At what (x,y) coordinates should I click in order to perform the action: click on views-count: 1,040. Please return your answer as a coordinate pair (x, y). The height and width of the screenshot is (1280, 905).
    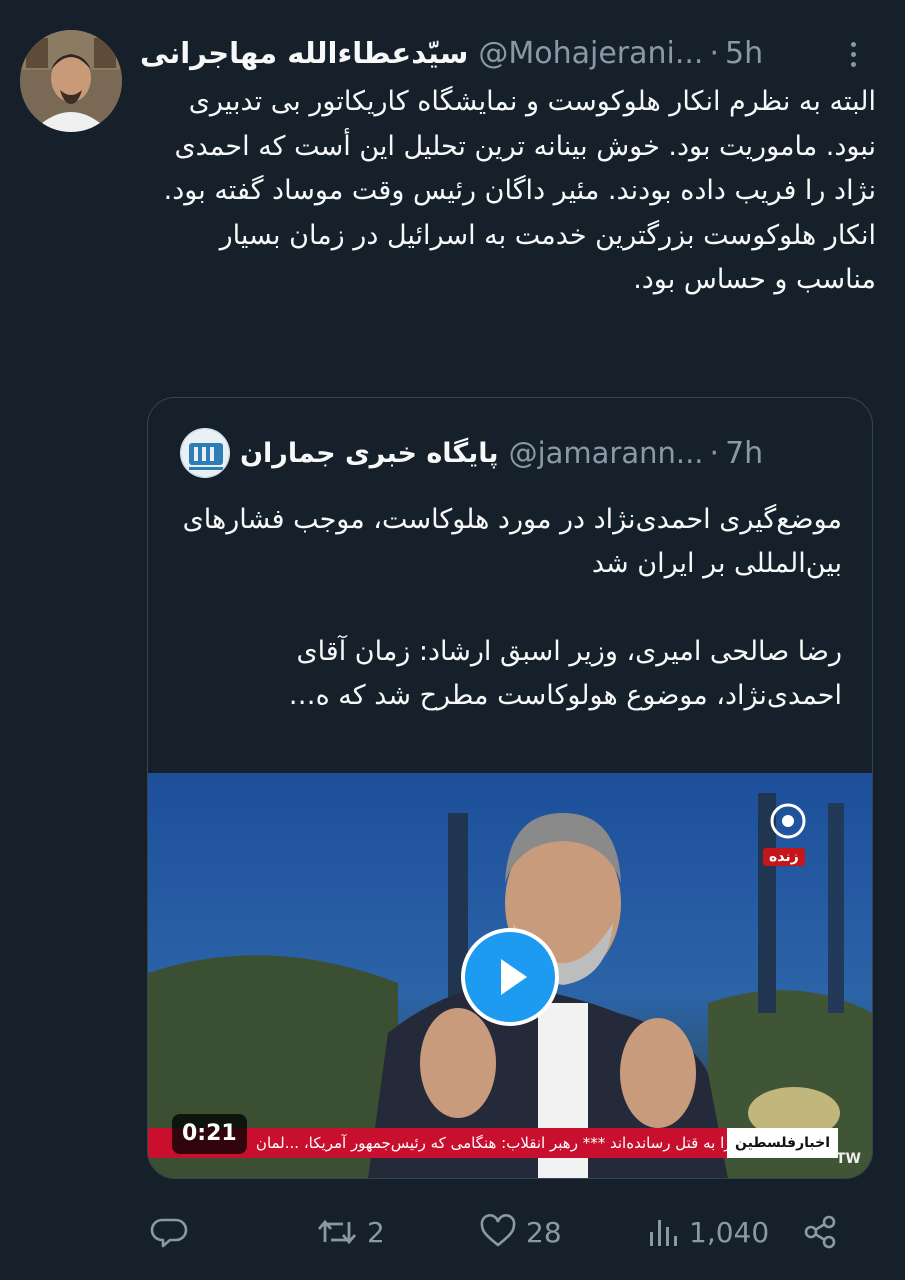
    Looking at the image, I should click on (729, 1232).